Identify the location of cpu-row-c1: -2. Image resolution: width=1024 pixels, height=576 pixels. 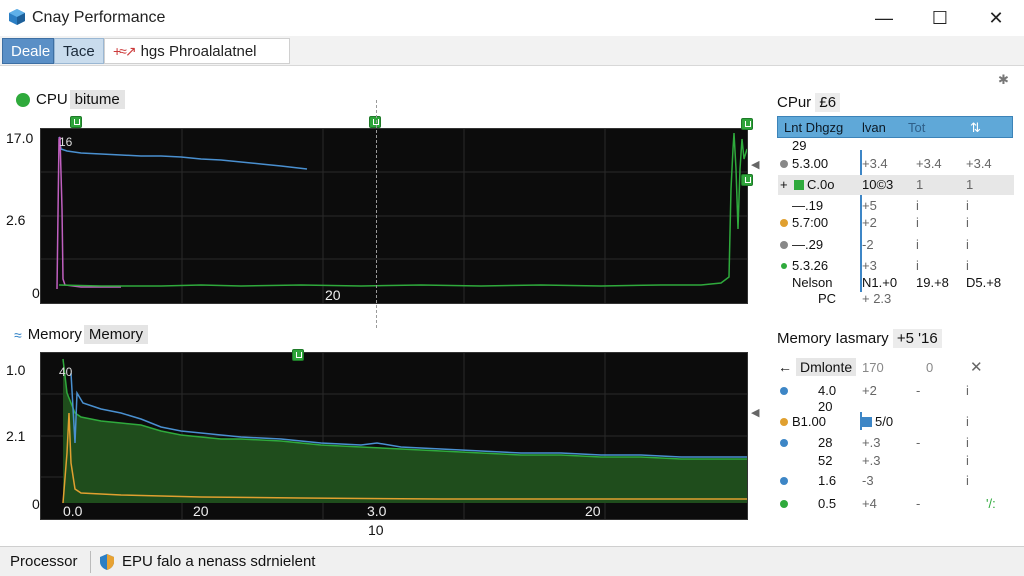
(868, 244).